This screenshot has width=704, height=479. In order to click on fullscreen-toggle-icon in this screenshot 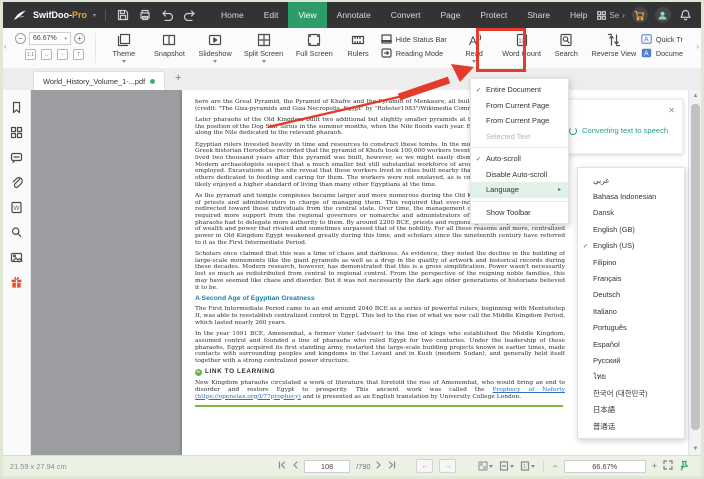, I will do `click(668, 466)`.